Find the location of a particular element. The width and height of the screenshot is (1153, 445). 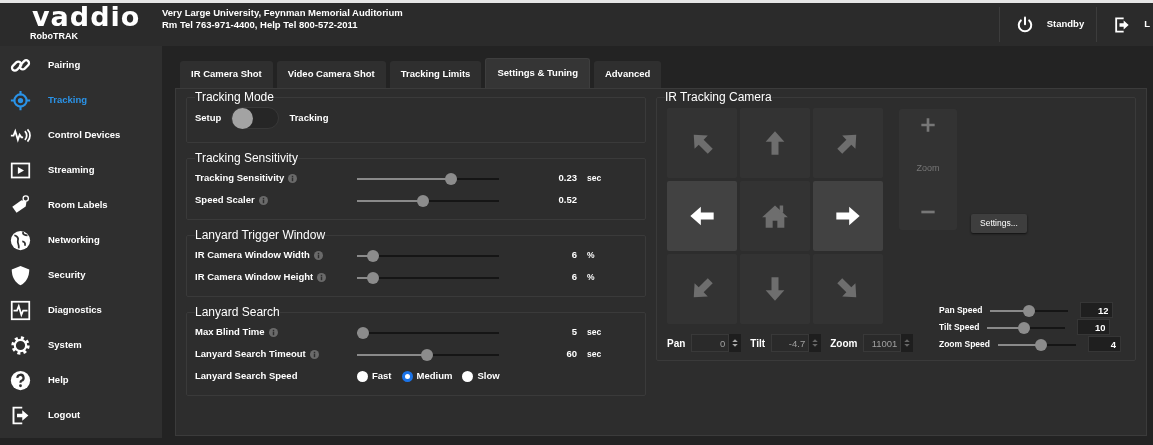

sidebar-item: Tracking is located at coordinates (81, 100).